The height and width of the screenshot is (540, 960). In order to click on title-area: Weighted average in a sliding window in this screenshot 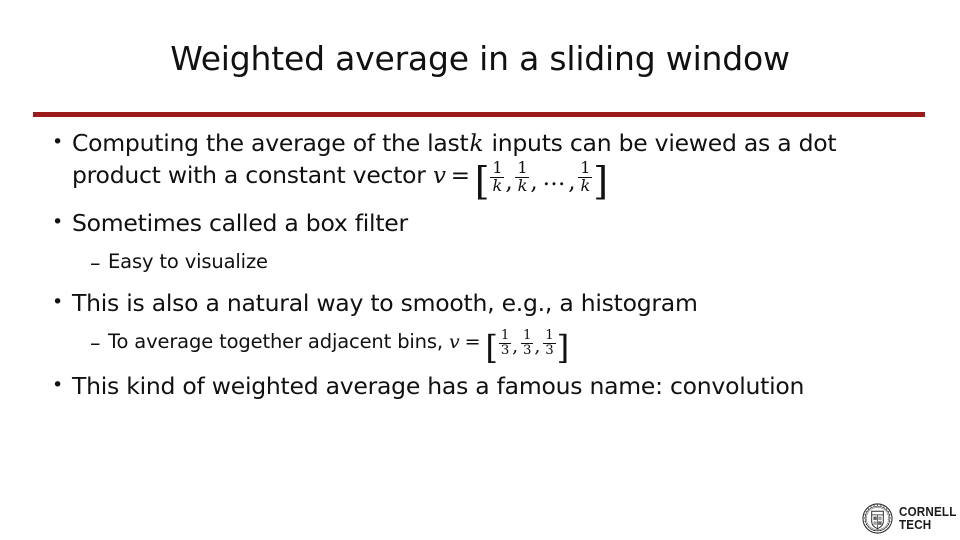, I will do `click(480, 59)`.